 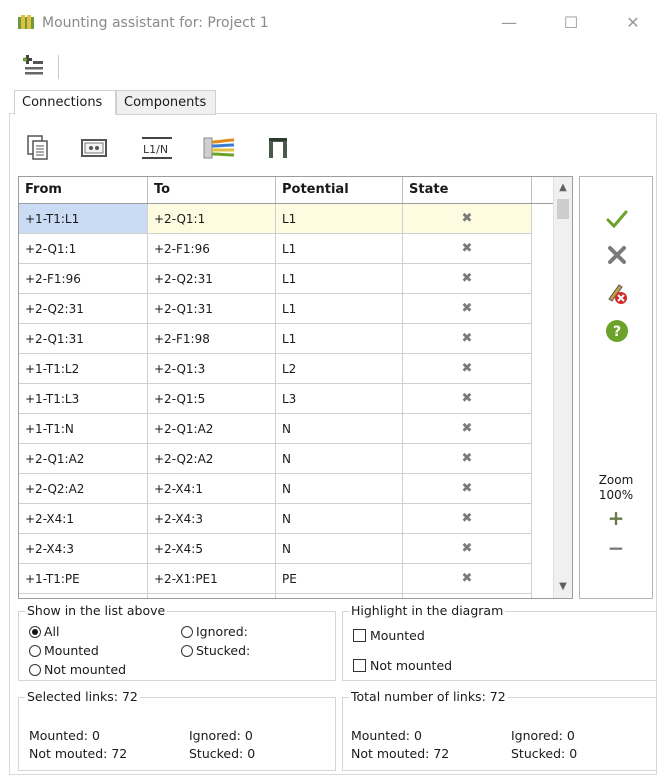 I want to click on radio-all: All, so click(x=44, y=631).